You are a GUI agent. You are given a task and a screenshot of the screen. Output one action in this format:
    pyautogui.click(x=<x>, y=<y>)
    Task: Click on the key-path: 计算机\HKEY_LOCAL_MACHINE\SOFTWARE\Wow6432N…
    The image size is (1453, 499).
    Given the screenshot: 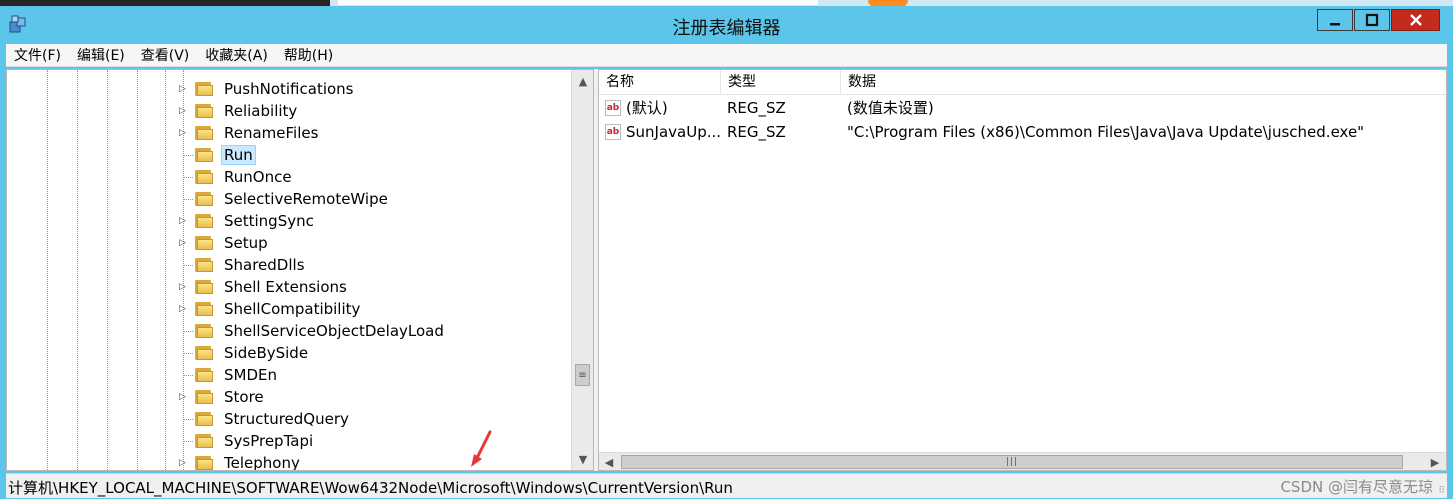 What is the action you would take?
    pyautogui.click(x=370, y=488)
    